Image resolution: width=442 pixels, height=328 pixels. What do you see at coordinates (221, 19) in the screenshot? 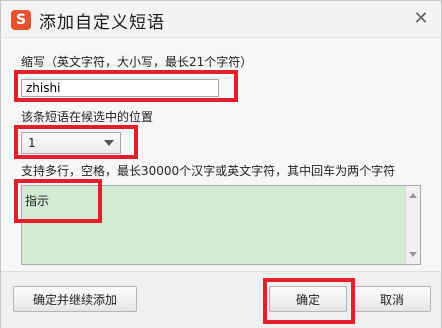
I see `title-bar: S 添加自定义短语 ✕` at bounding box center [221, 19].